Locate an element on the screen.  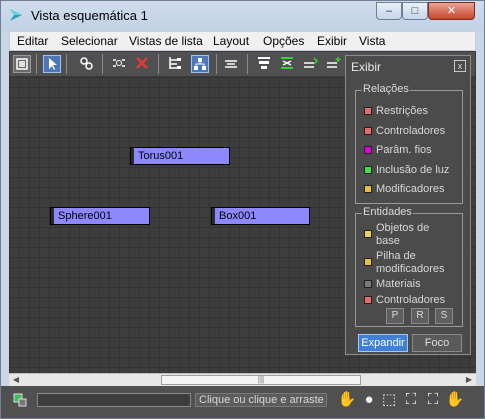
align-center-icon is located at coordinates (287, 63).